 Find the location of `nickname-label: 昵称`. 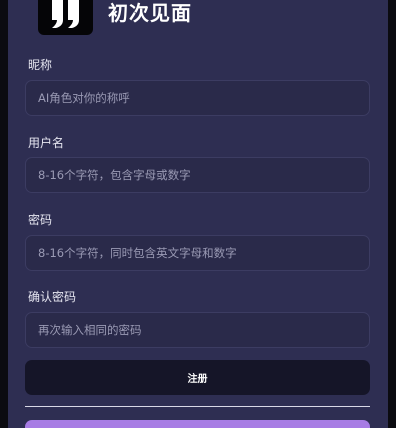

nickname-label: 昵称 is located at coordinates (40, 65).